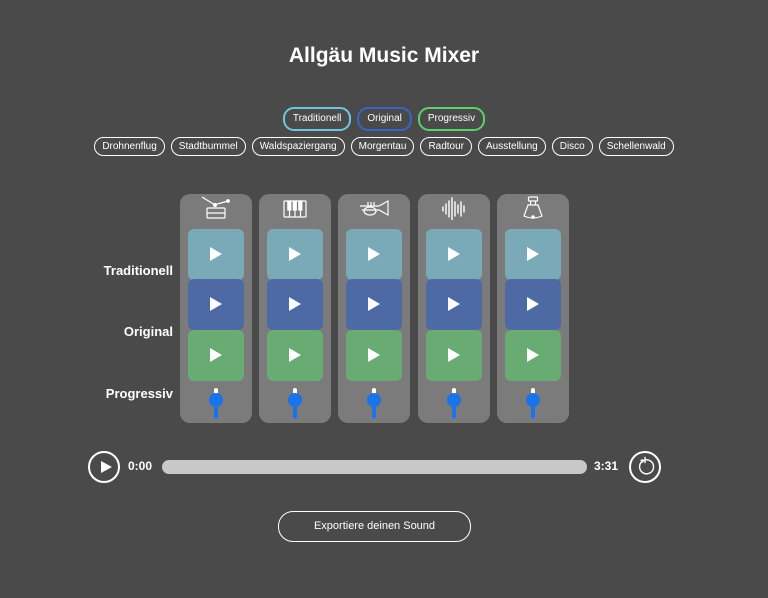  What do you see at coordinates (208, 146) in the screenshot?
I see `preset-stadtbummel-button: Stadtbummel` at bounding box center [208, 146].